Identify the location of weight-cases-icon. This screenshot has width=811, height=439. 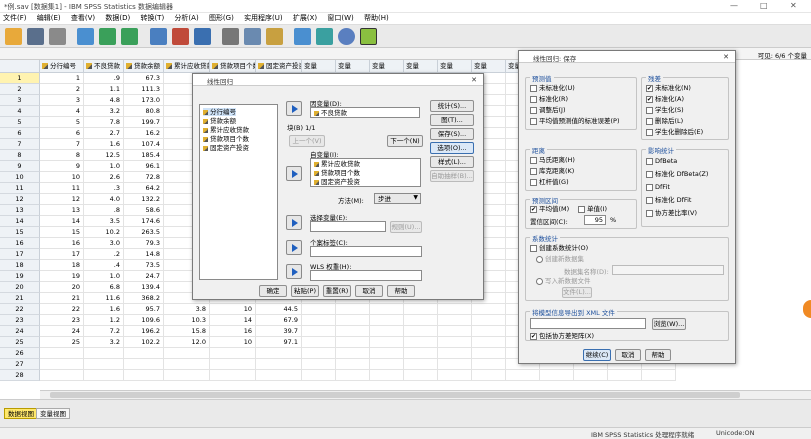
(324, 36).